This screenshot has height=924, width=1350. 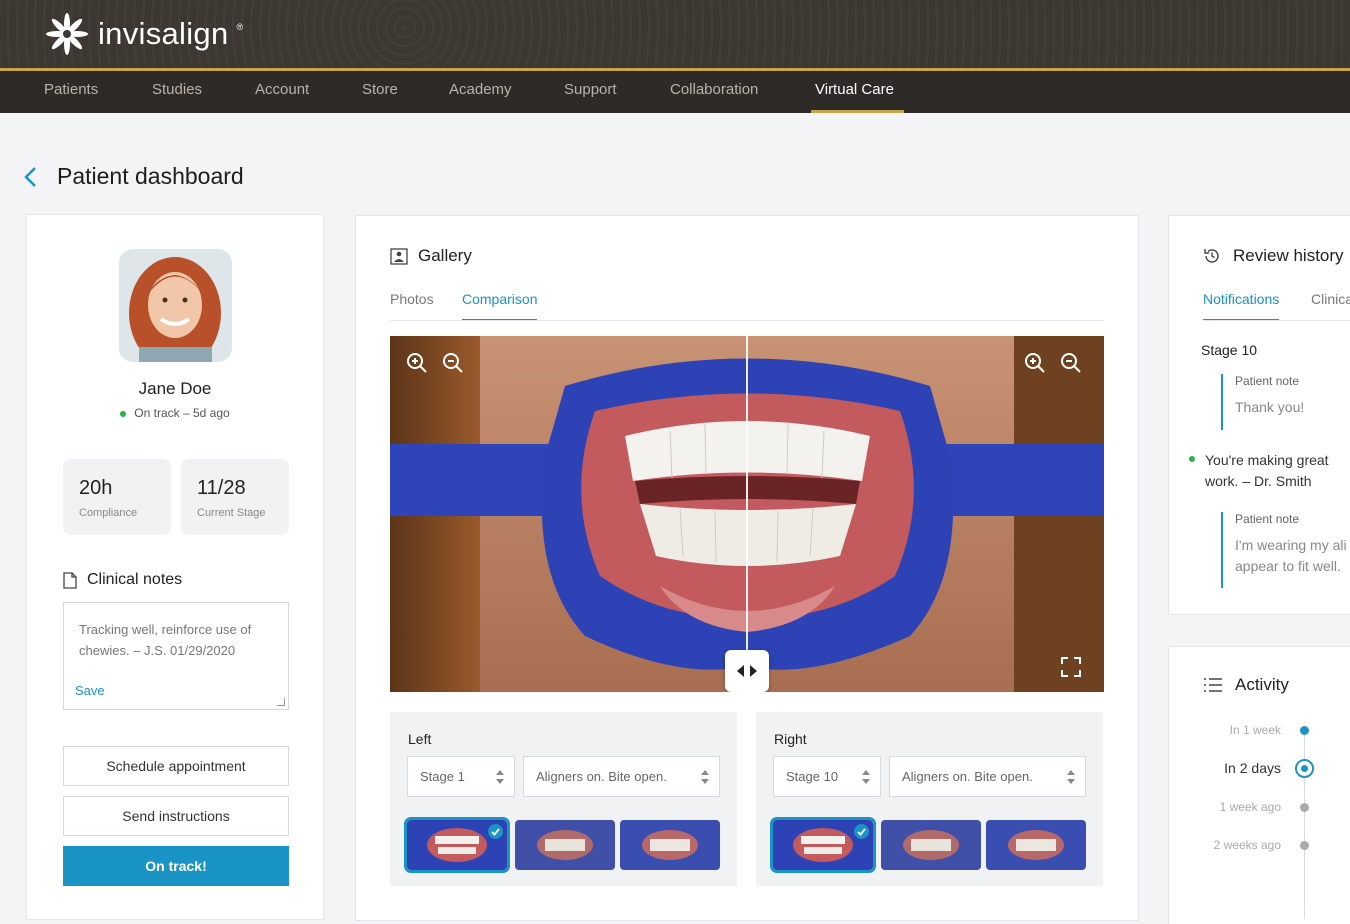 I want to click on gallery-header: Gallery, so click(x=431, y=256).